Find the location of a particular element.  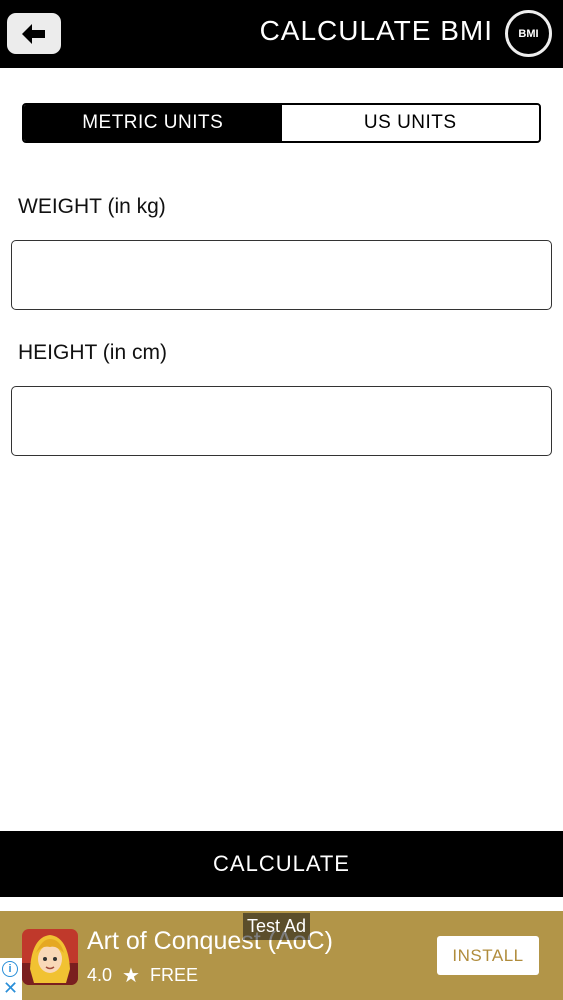

info-icon: i is located at coordinates (10, 969).